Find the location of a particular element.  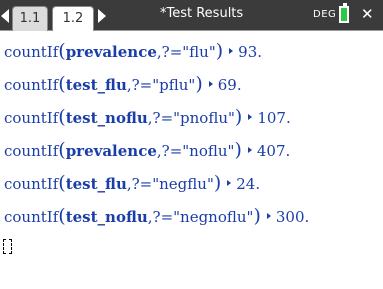

history-entry: countIf(test_flu,?="negflu") 24. is located at coordinates (132, 183).